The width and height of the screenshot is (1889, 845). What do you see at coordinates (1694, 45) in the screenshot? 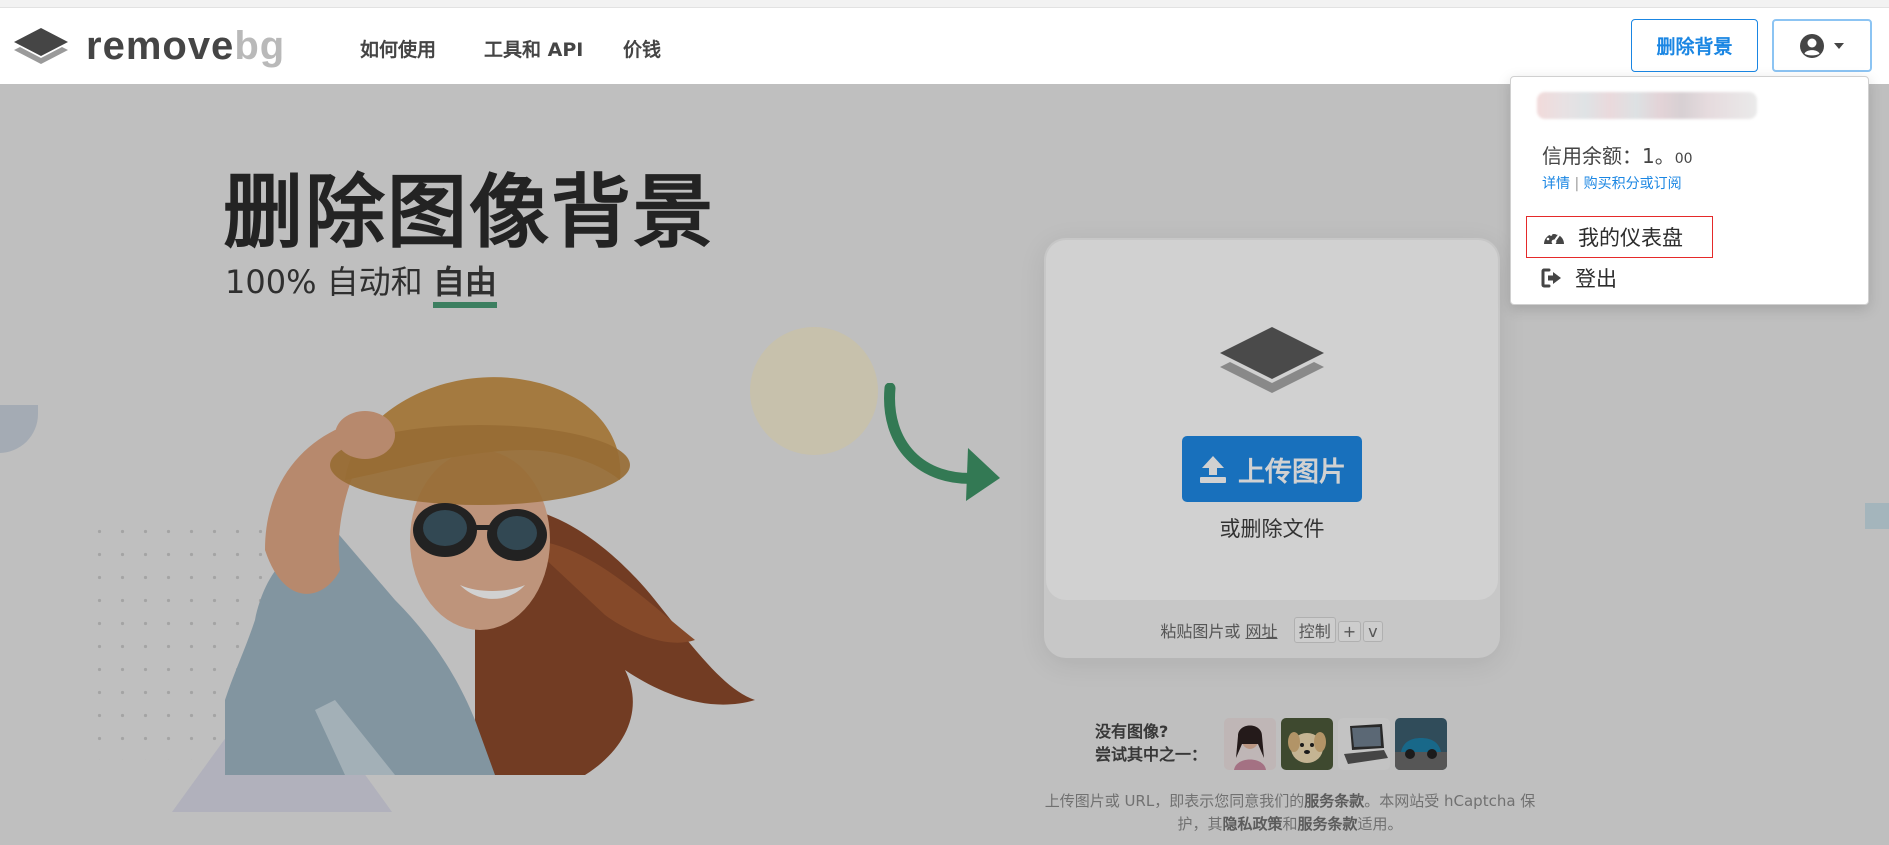
I see `remove-background-button: 删除背景` at bounding box center [1694, 45].